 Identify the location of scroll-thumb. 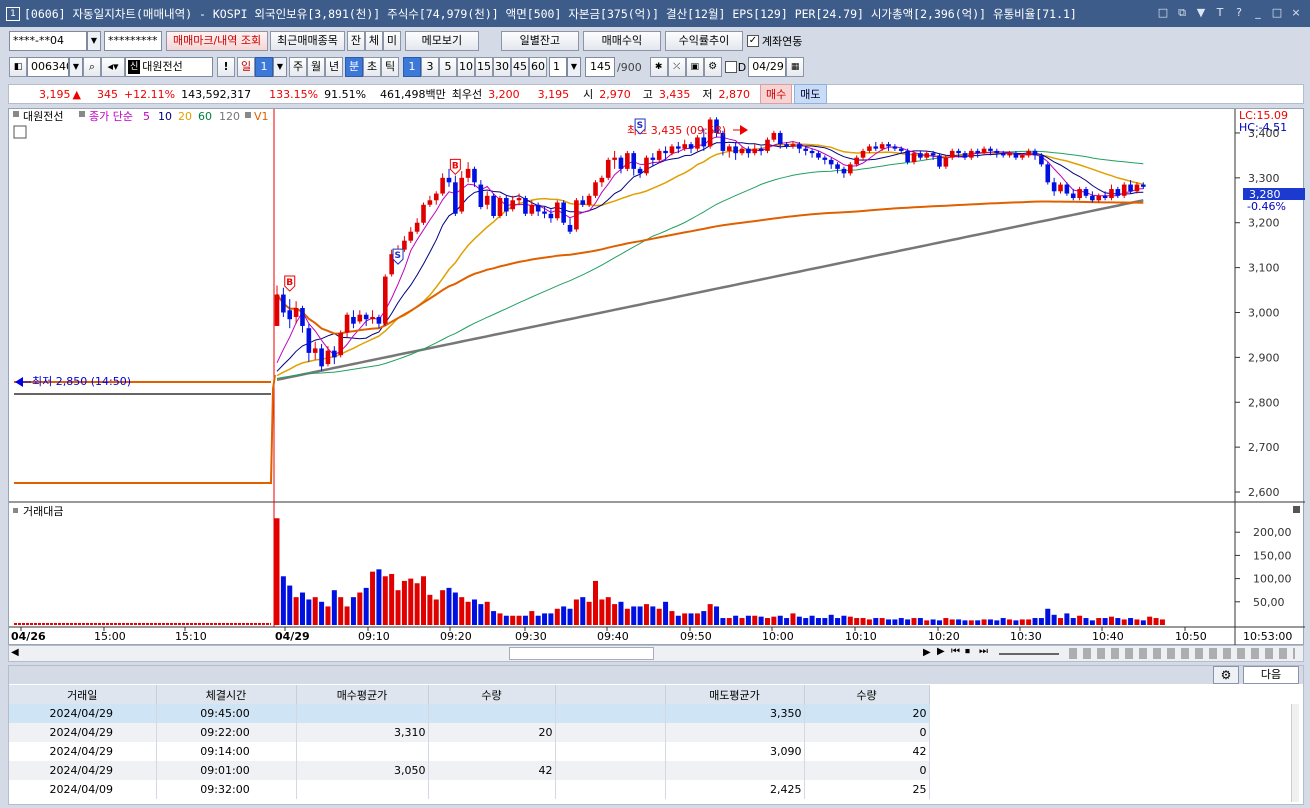
(581, 653).